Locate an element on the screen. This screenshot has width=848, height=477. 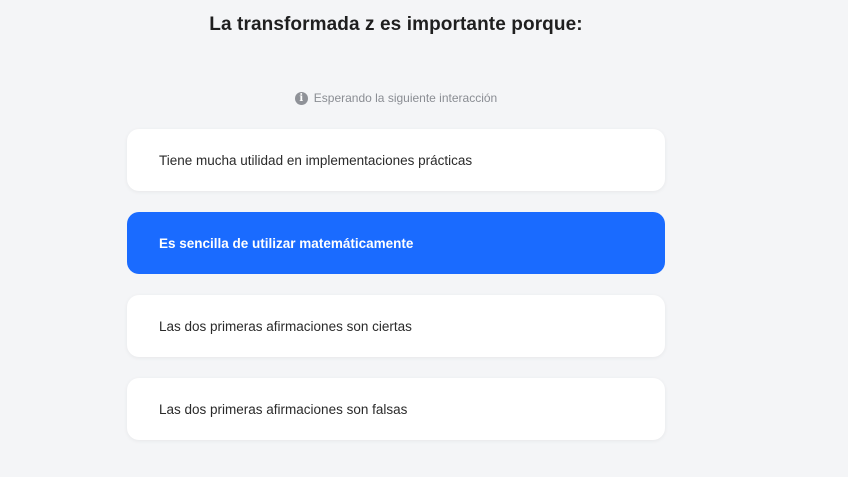
info-icon: i is located at coordinates (301, 98).